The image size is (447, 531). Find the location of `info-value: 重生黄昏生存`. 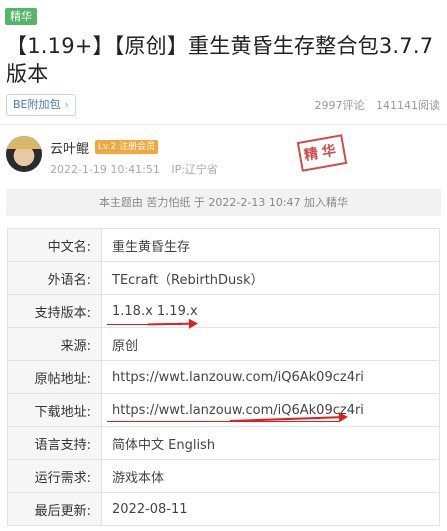

info-value: 重生黄昏生存 is located at coordinates (270, 245).